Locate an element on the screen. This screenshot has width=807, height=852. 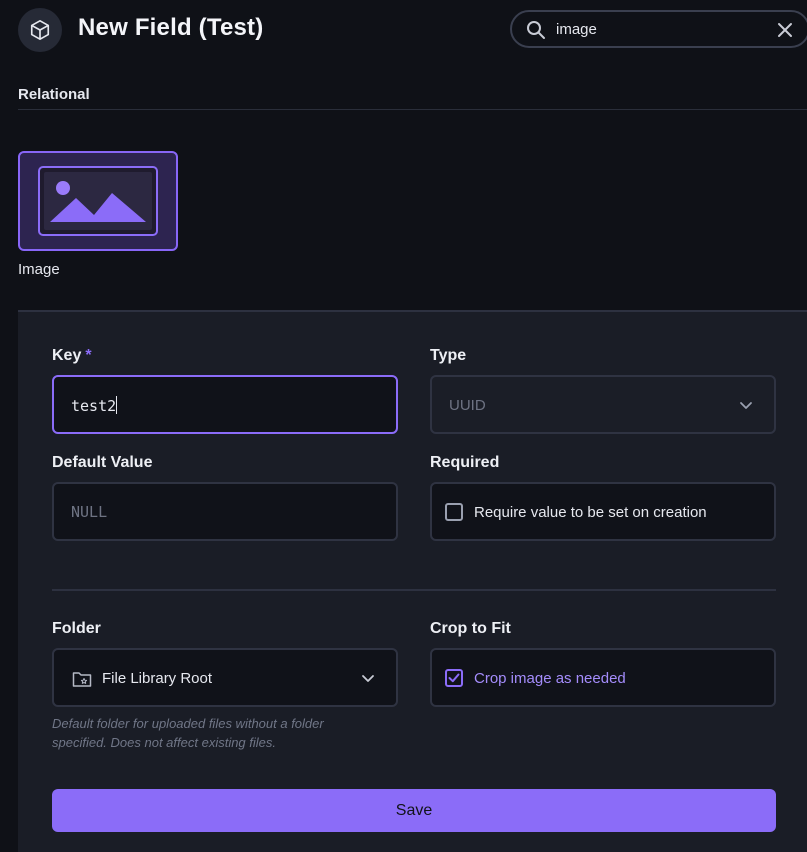
type-select: UUID is located at coordinates (603, 404).